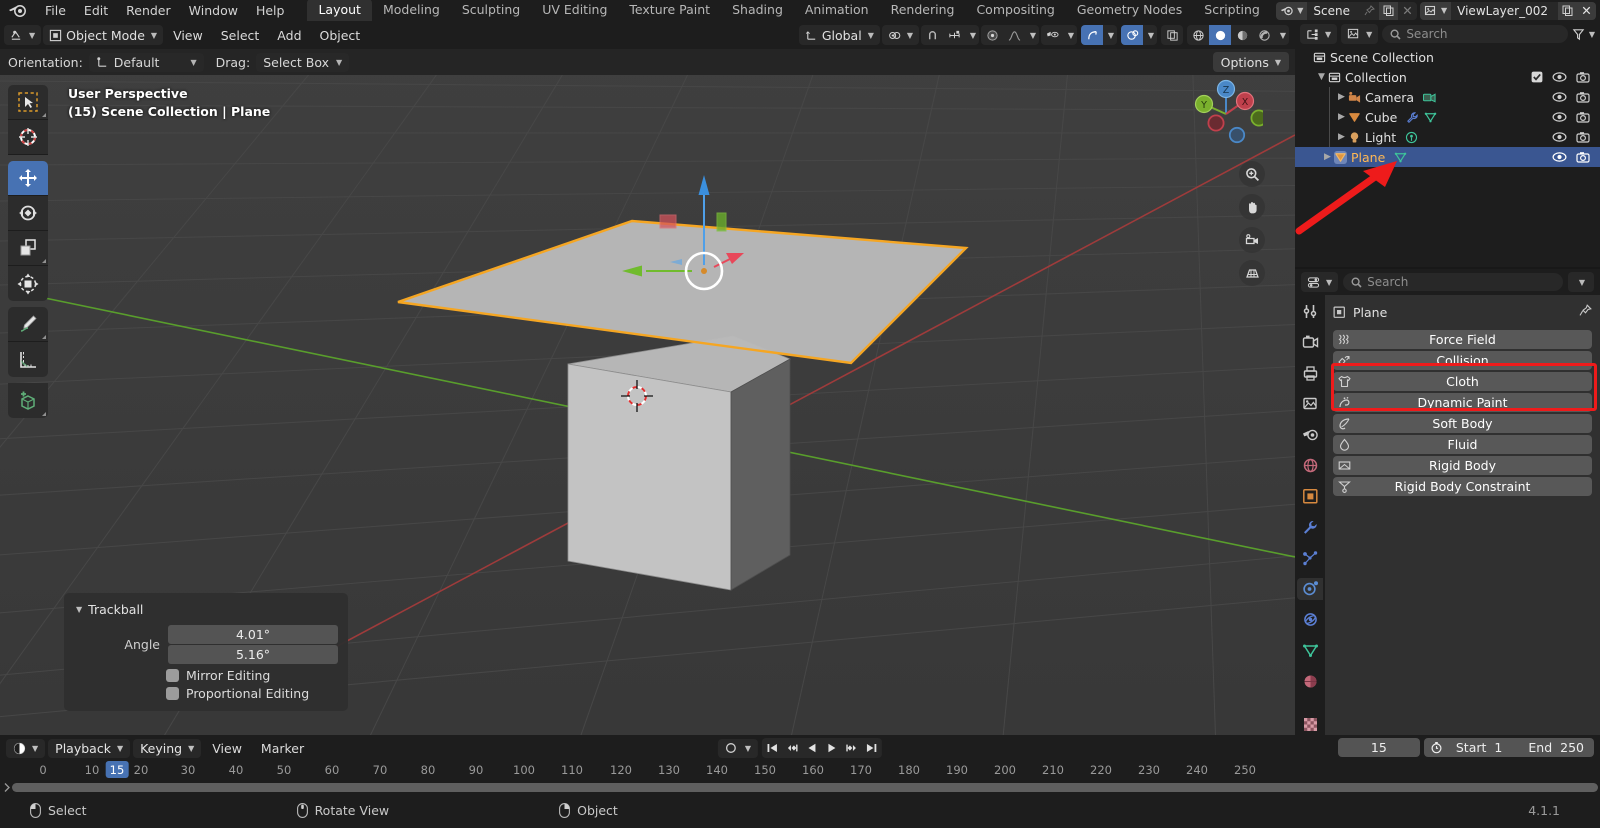  I want to click on tool-move, so click(28, 178).